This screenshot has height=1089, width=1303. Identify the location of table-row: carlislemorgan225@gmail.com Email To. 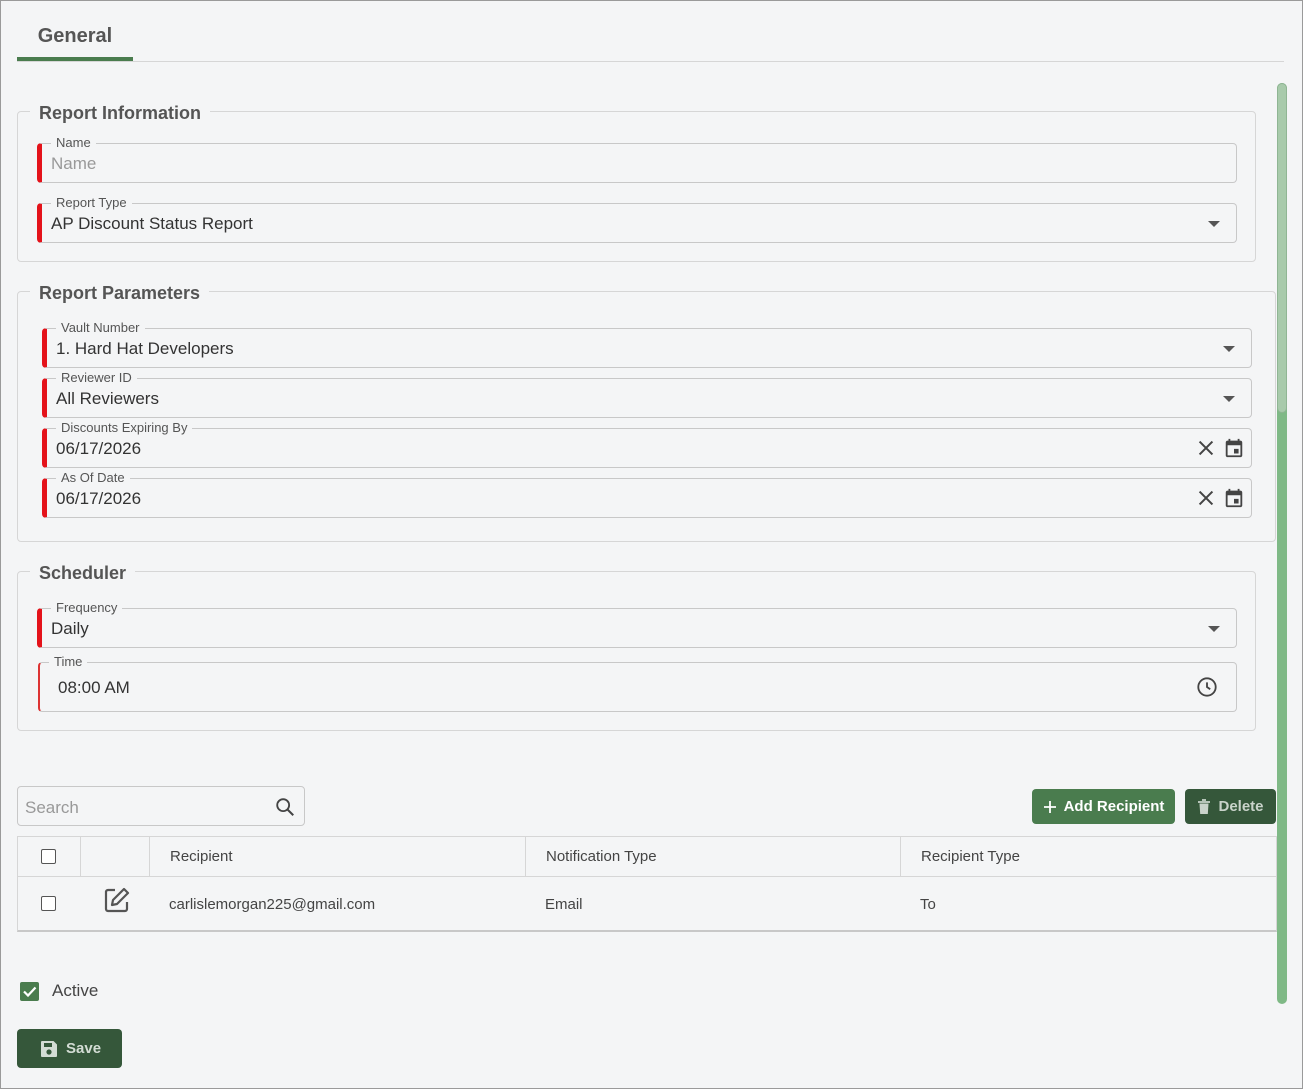
(647, 904).